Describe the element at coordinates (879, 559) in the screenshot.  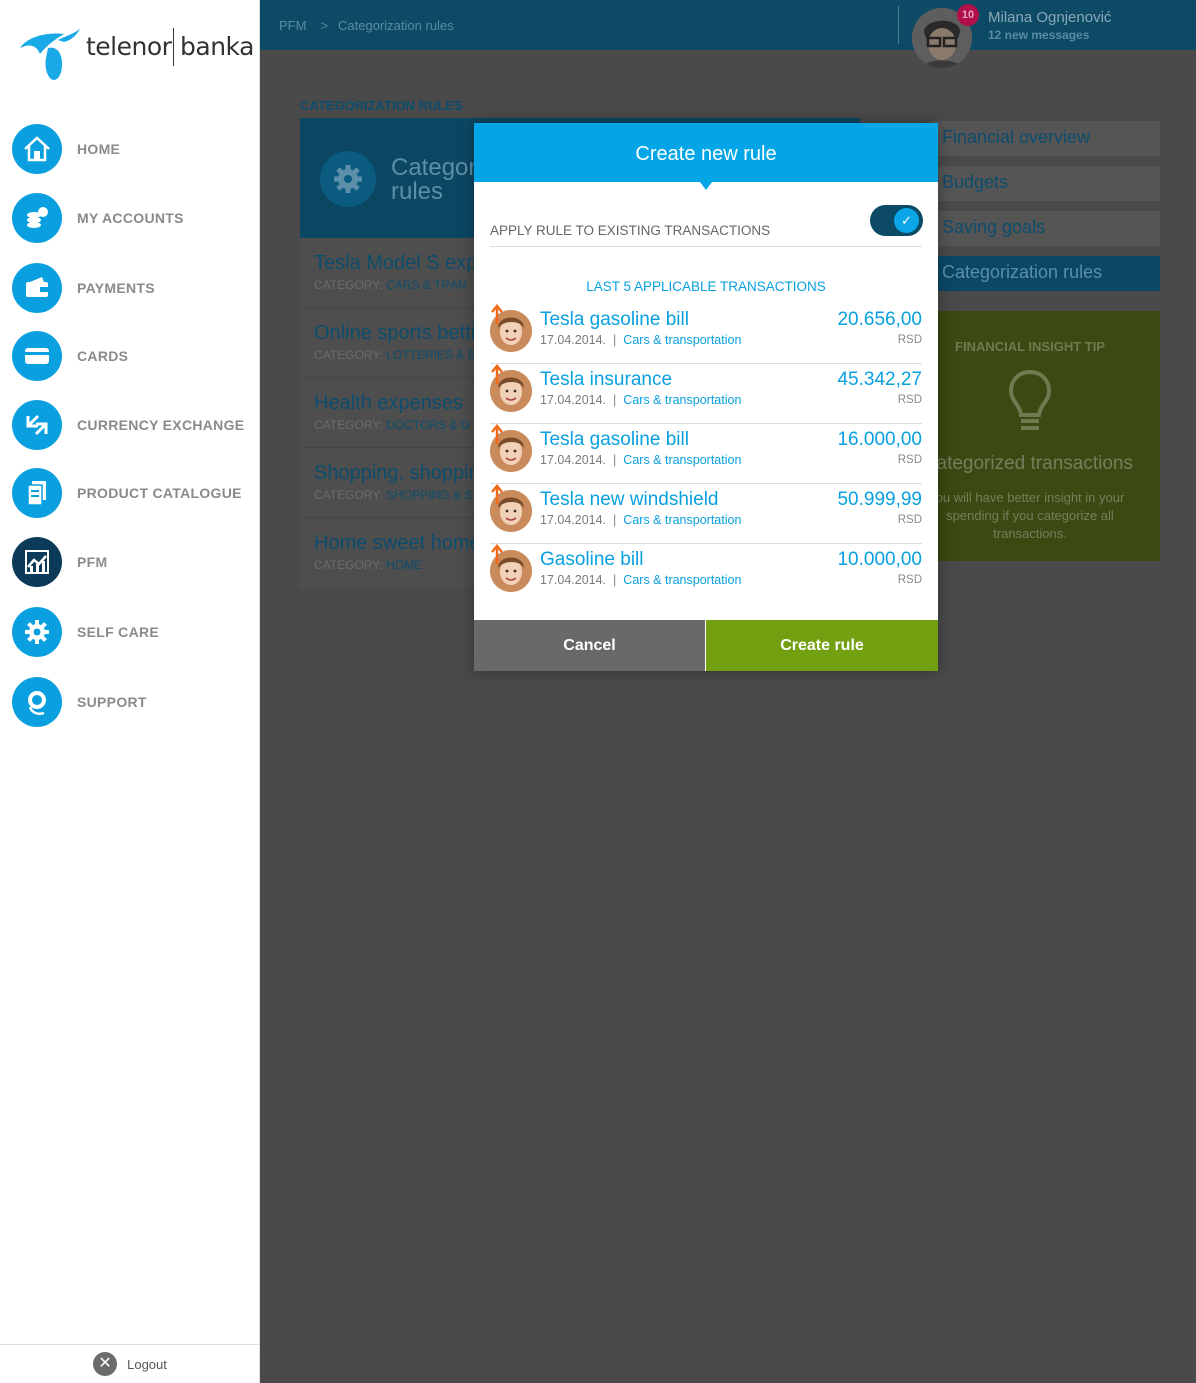
I see `transaction-amount: 10.000,00` at that location.